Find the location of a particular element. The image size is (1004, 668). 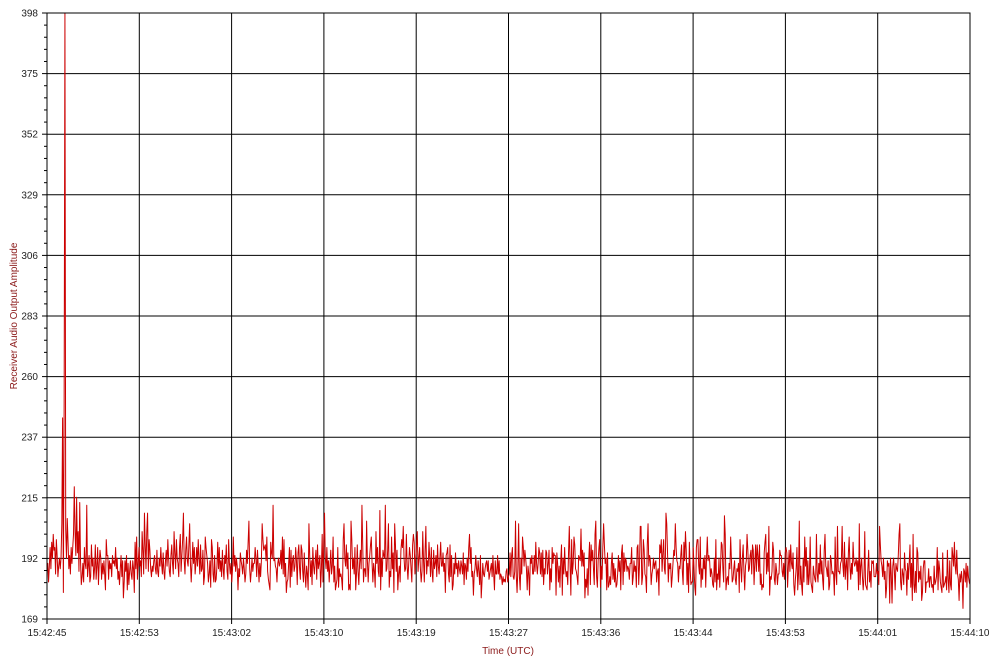

x-tick-label: 15:44:10 is located at coordinates (970, 633).